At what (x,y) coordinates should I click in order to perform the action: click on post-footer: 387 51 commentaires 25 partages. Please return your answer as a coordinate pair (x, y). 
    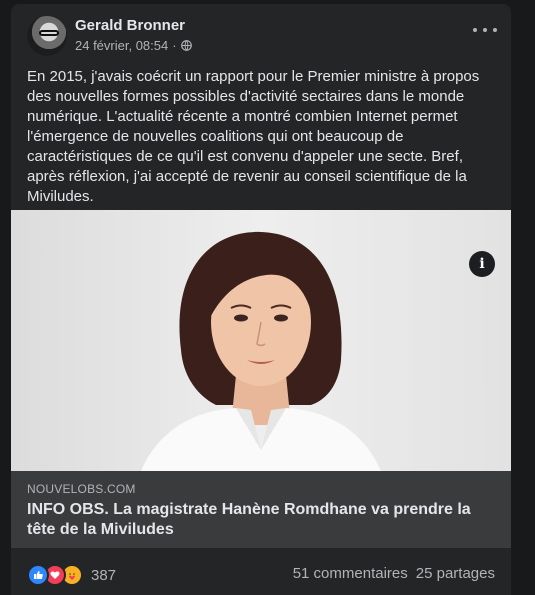
    Looking at the image, I should click on (261, 571).